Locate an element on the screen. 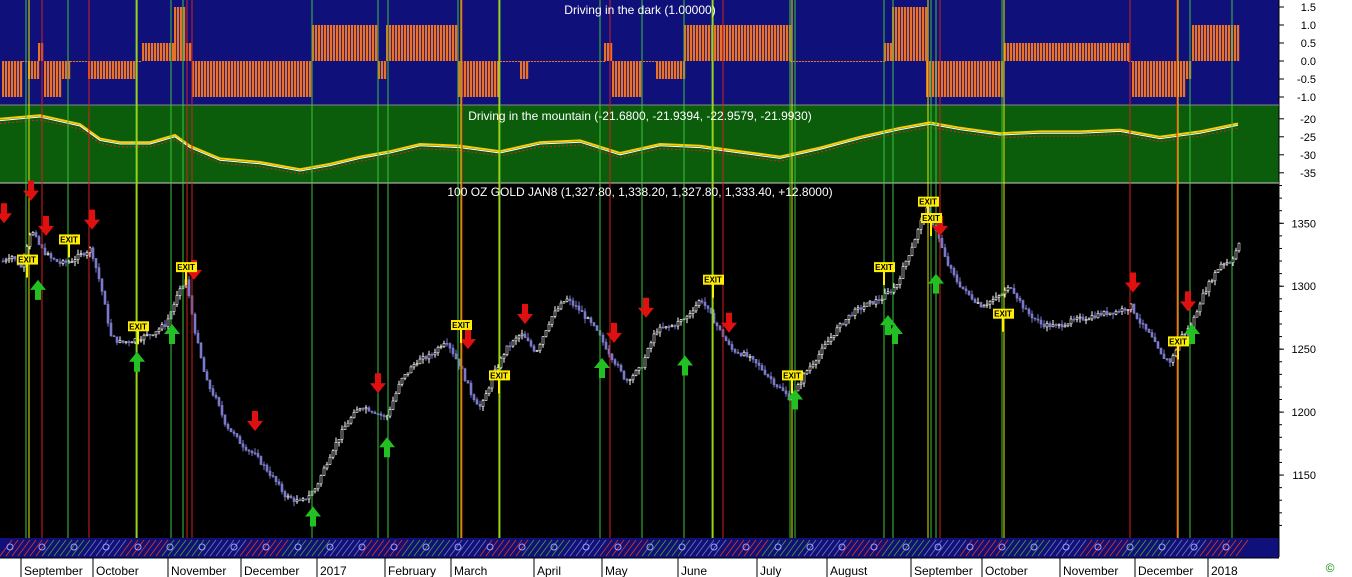  date-tick-label: July is located at coordinates (770, 570).